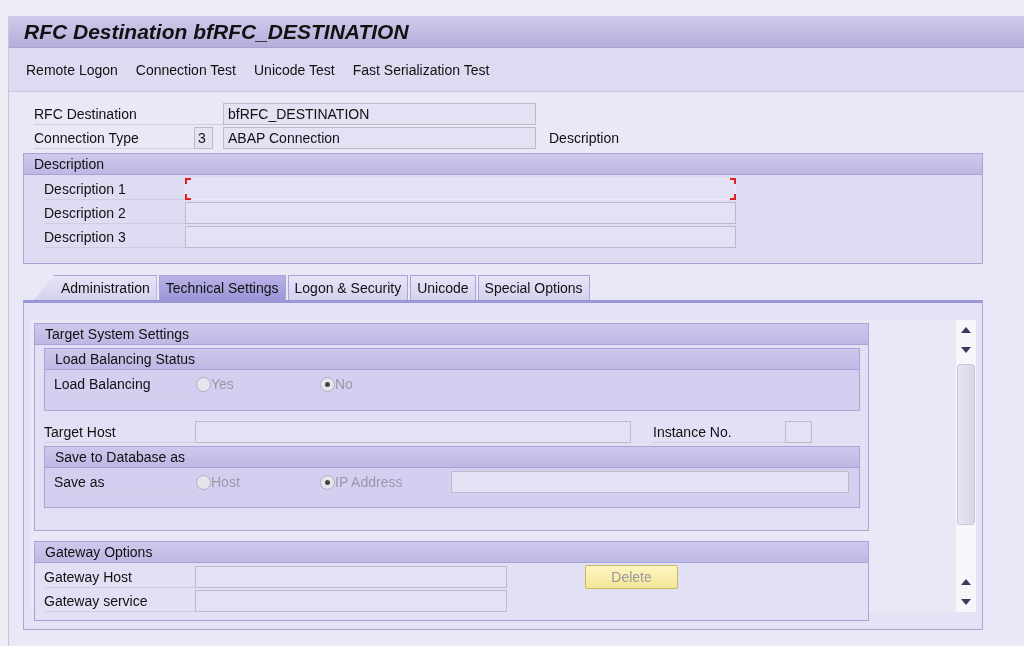 The image size is (1024, 646). What do you see at coordinates (452, 359) in the screenshot?
I see `group-header: Load Balancing Status` at bounding box center [452, 359].